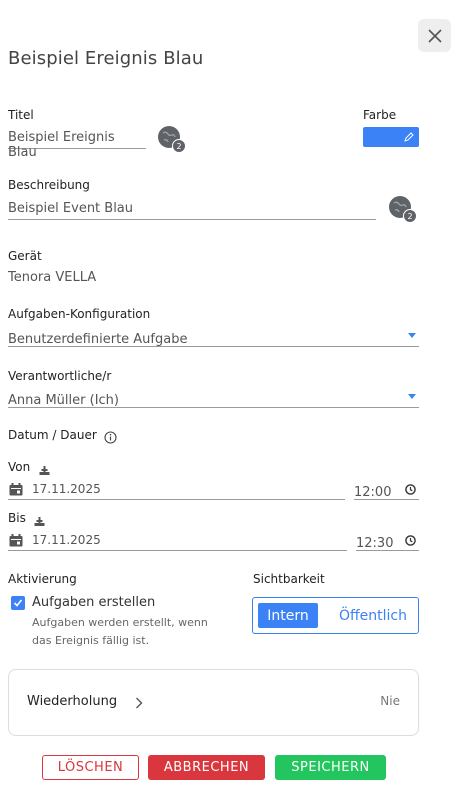 The image size is (457, 798). I want to click on repeat-settings: Wiederholung Nie, so click(213, 702).